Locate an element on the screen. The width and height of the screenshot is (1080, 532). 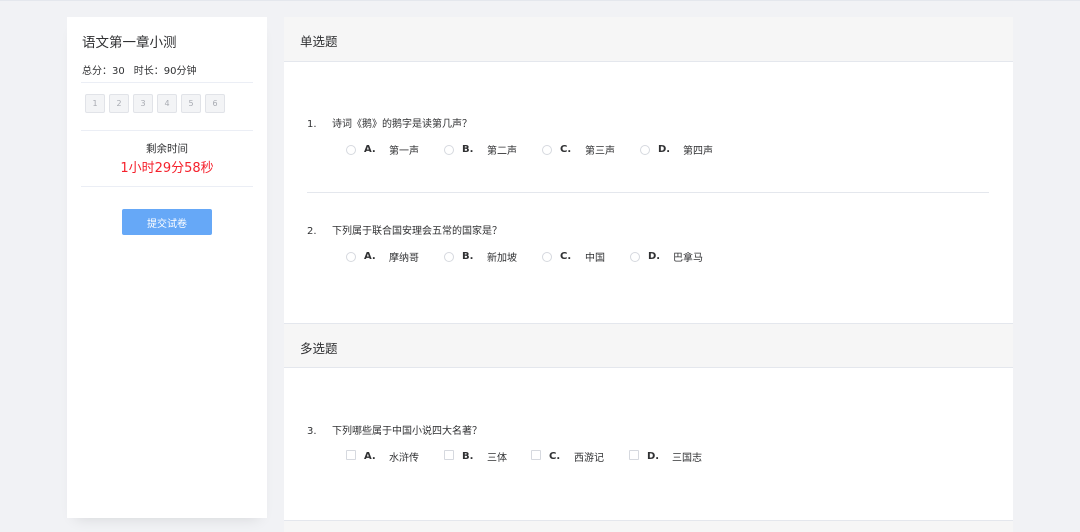
option-d: D. 第四声 is located at coordinates (676, 149).